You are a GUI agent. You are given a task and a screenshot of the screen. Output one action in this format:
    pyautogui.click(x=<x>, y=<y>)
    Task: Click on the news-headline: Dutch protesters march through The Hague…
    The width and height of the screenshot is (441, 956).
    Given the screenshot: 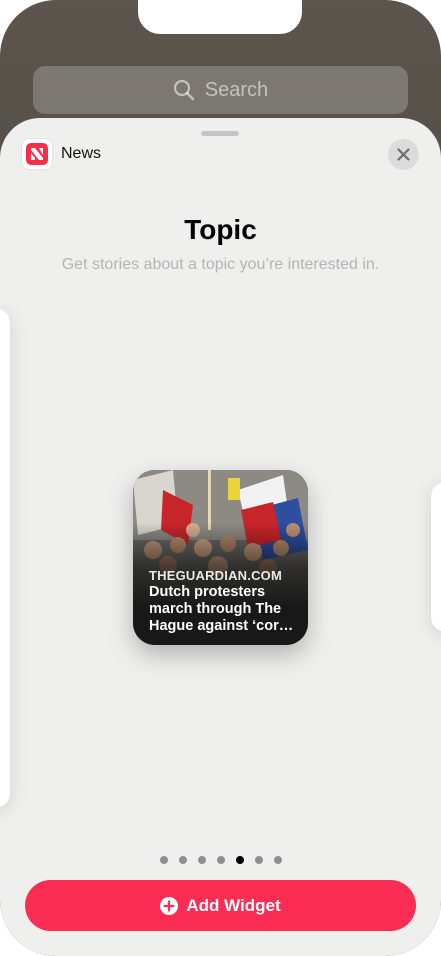 What is the action you would take?
    pyautogui.click(x=221, y=609)
    